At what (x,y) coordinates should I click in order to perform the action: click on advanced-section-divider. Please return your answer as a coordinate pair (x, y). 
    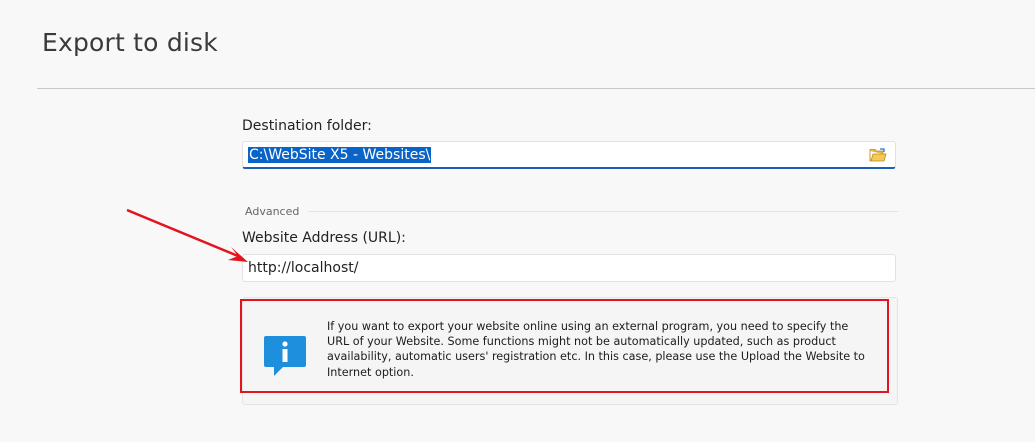
    Looking at the image, I should click on (603, 211).